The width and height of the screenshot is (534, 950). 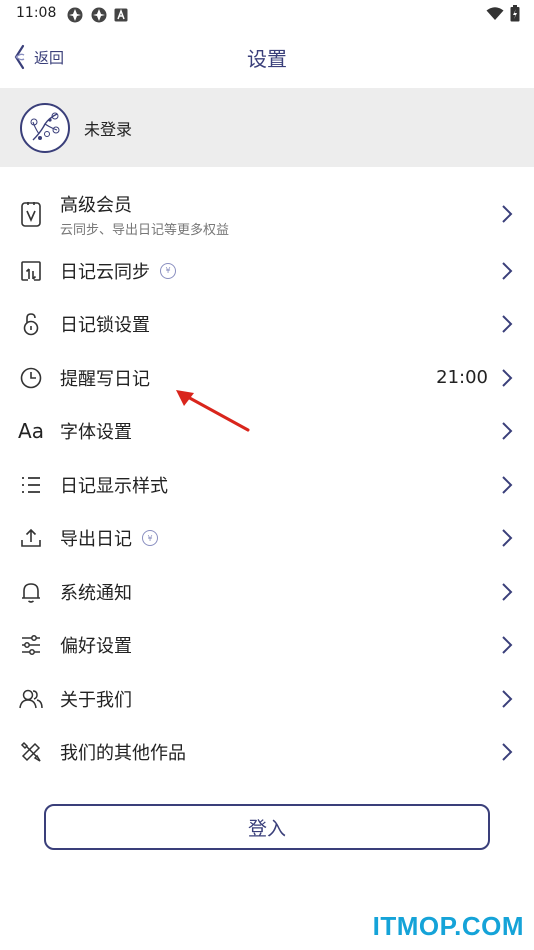 What do you see at coordinates (267, 753) in the screenshot?
I see `menu-item-other-apps: 我们的其他作品` at bounding box center [267, 753].